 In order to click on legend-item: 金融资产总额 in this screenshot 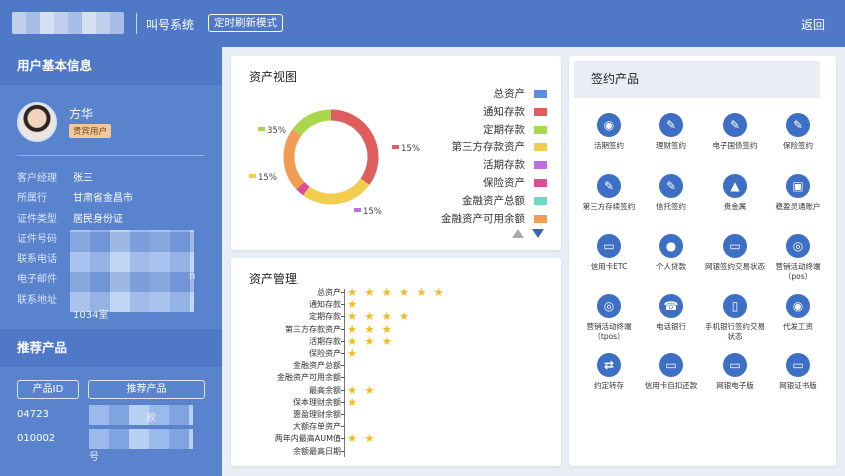, I will do `click(494, 202)`.